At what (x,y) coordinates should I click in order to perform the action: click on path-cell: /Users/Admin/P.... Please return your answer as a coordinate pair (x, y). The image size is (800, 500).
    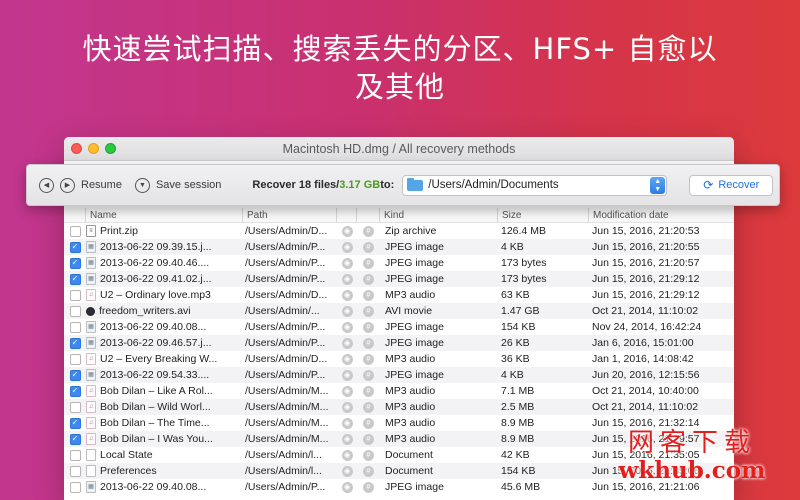
    Looking at the image, I should click on (285, 375).